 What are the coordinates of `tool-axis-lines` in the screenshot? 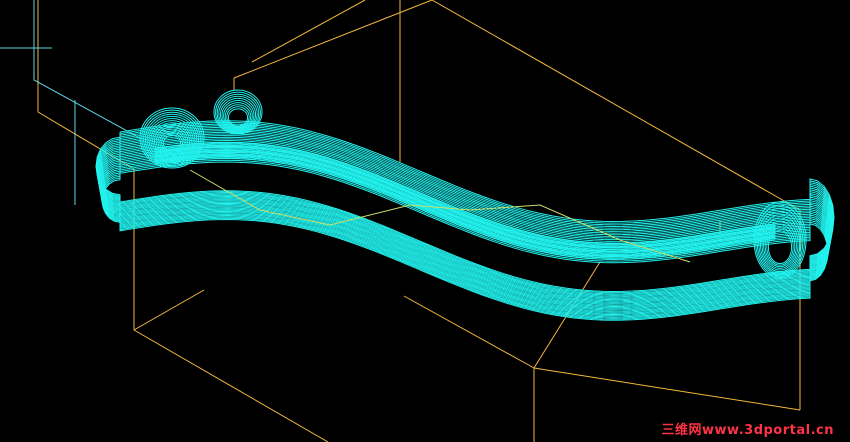 It's located at (70, 102).